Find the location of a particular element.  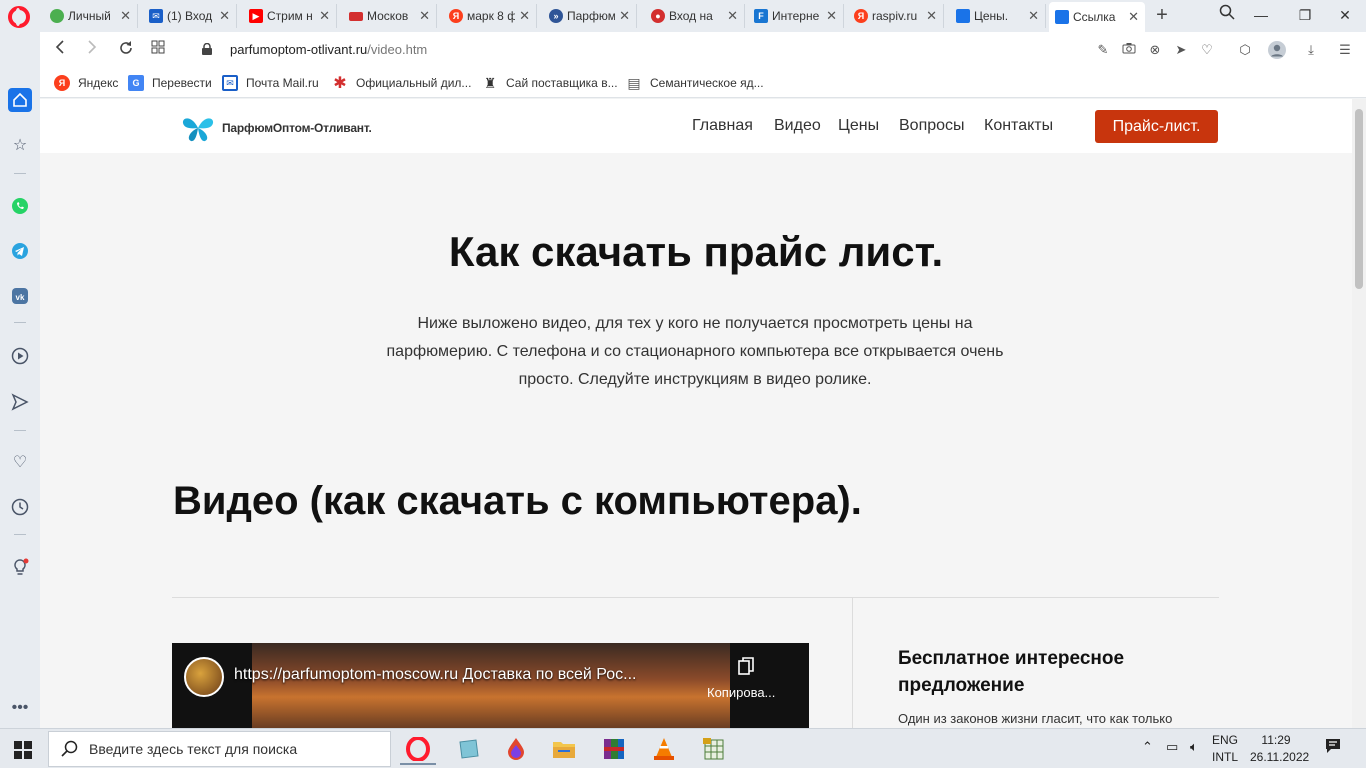

telegram-icon is located at coordinates (20, 251).